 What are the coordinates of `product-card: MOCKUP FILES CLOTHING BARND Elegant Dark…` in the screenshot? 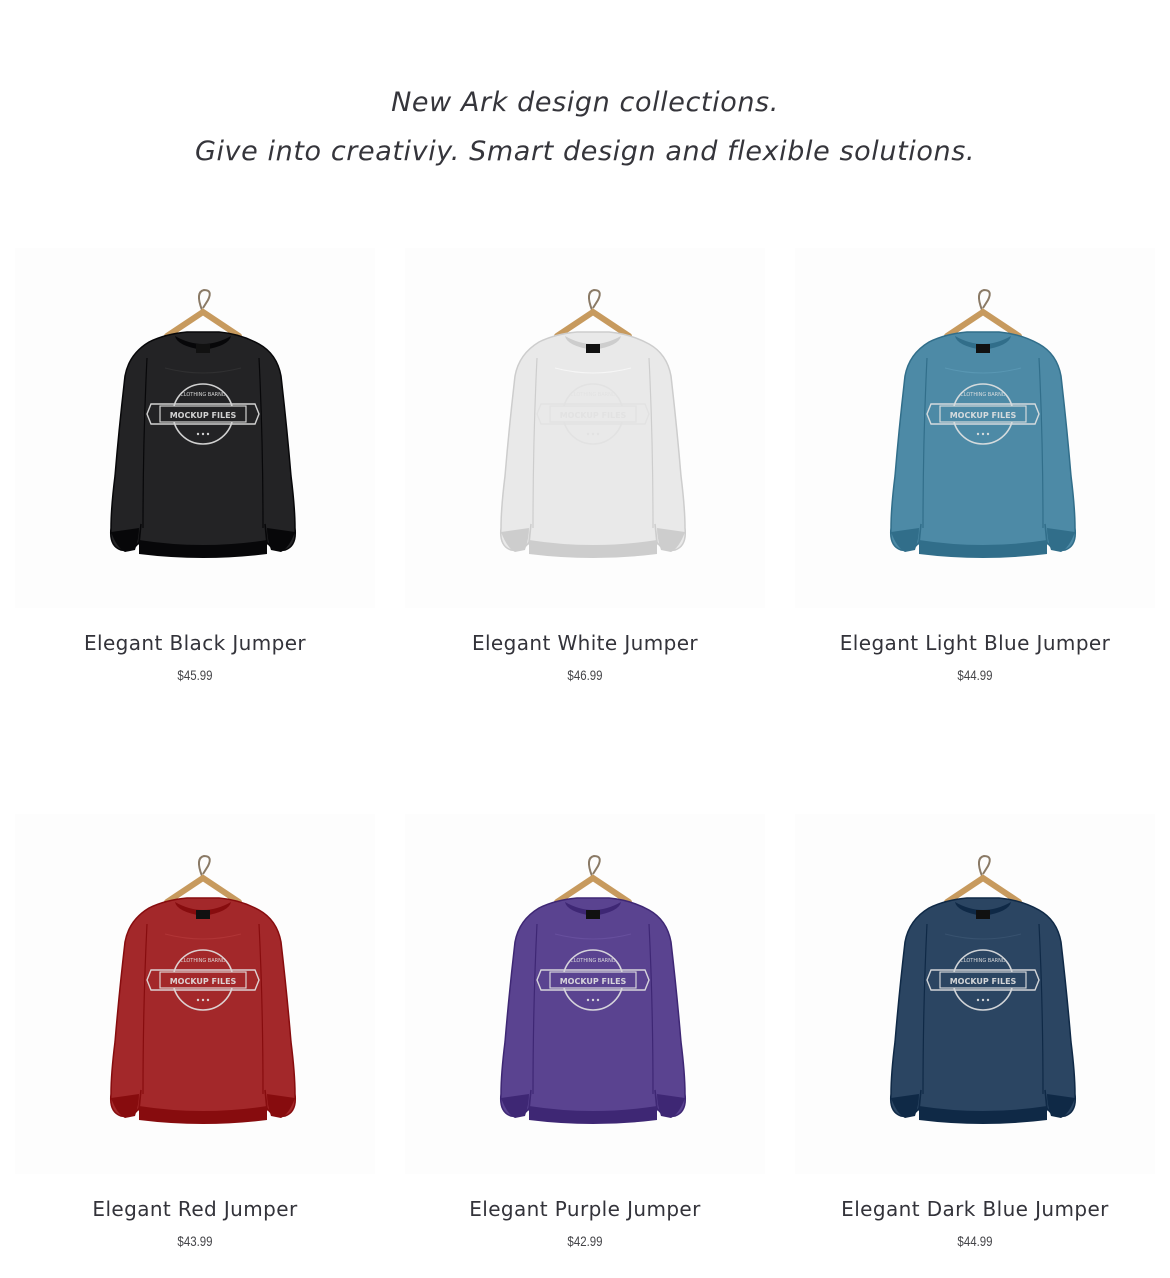 It's located at (975, 1032).